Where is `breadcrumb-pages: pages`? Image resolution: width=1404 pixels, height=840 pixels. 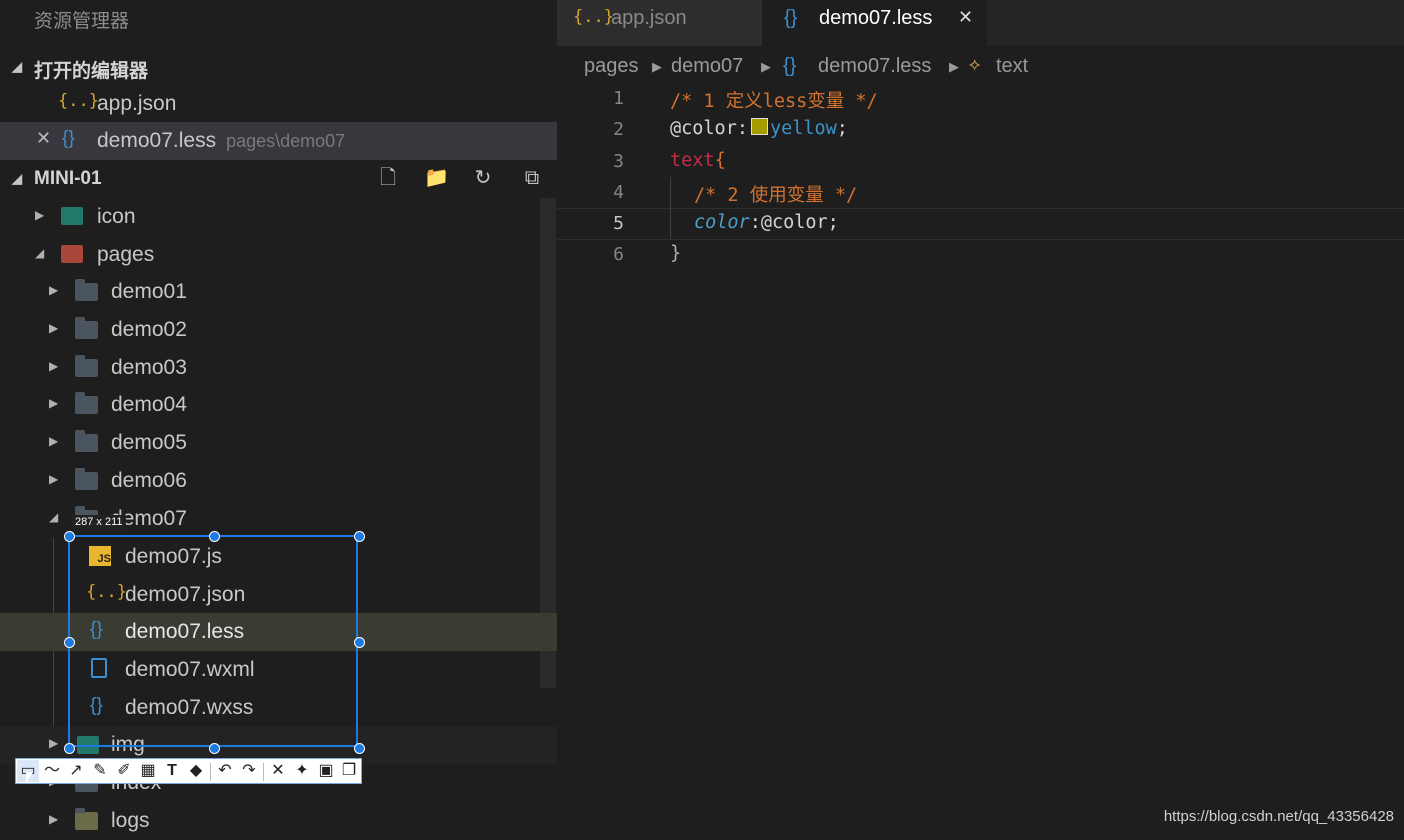 breadcrumb-pages: pages is located at coordinates (611, 66).